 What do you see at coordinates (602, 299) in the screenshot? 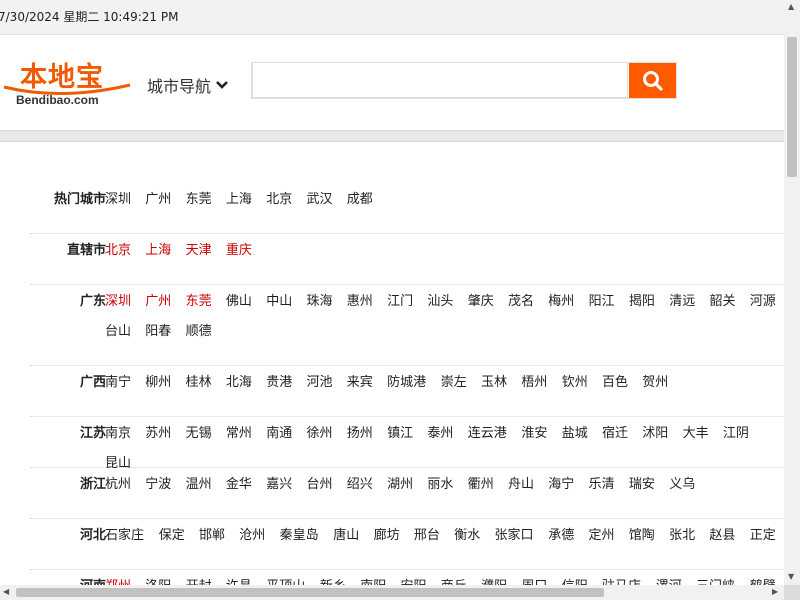
I see `city-link: 阳江` at bounding box center [602, 299].